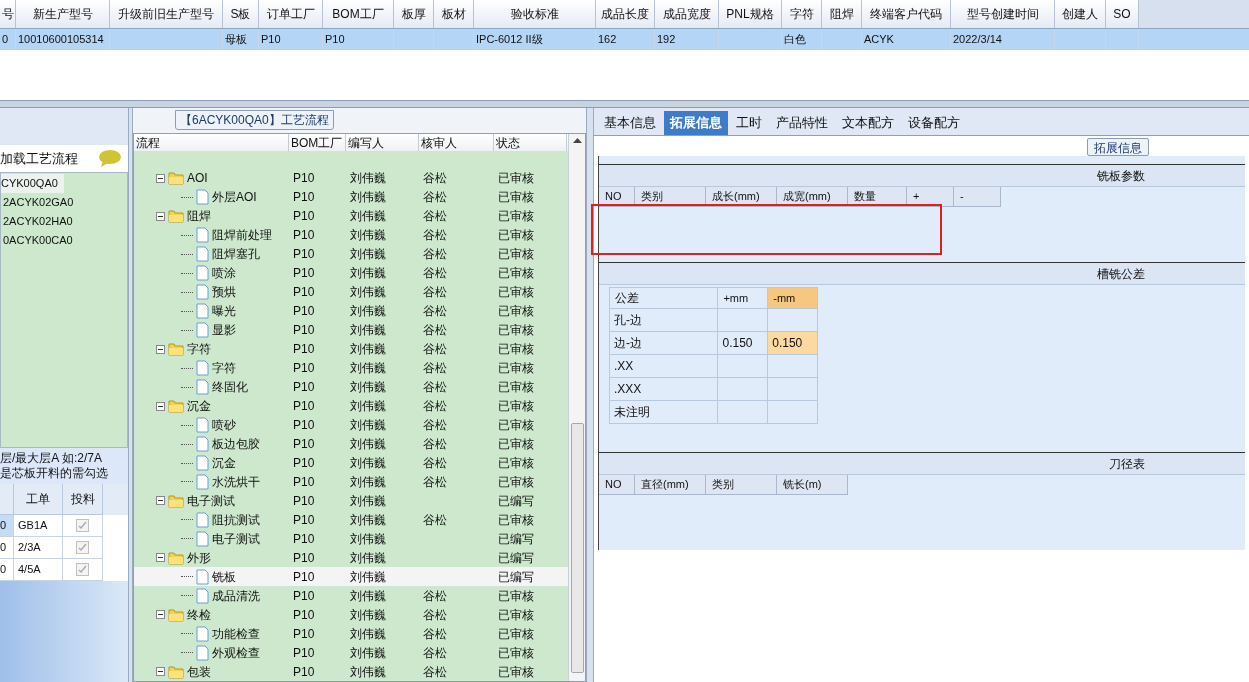 This screenshot has height=682, width=1249. Describe the element at coordinates (868, 123) in the screenshot. I see `tab: 文本配方` at that location.